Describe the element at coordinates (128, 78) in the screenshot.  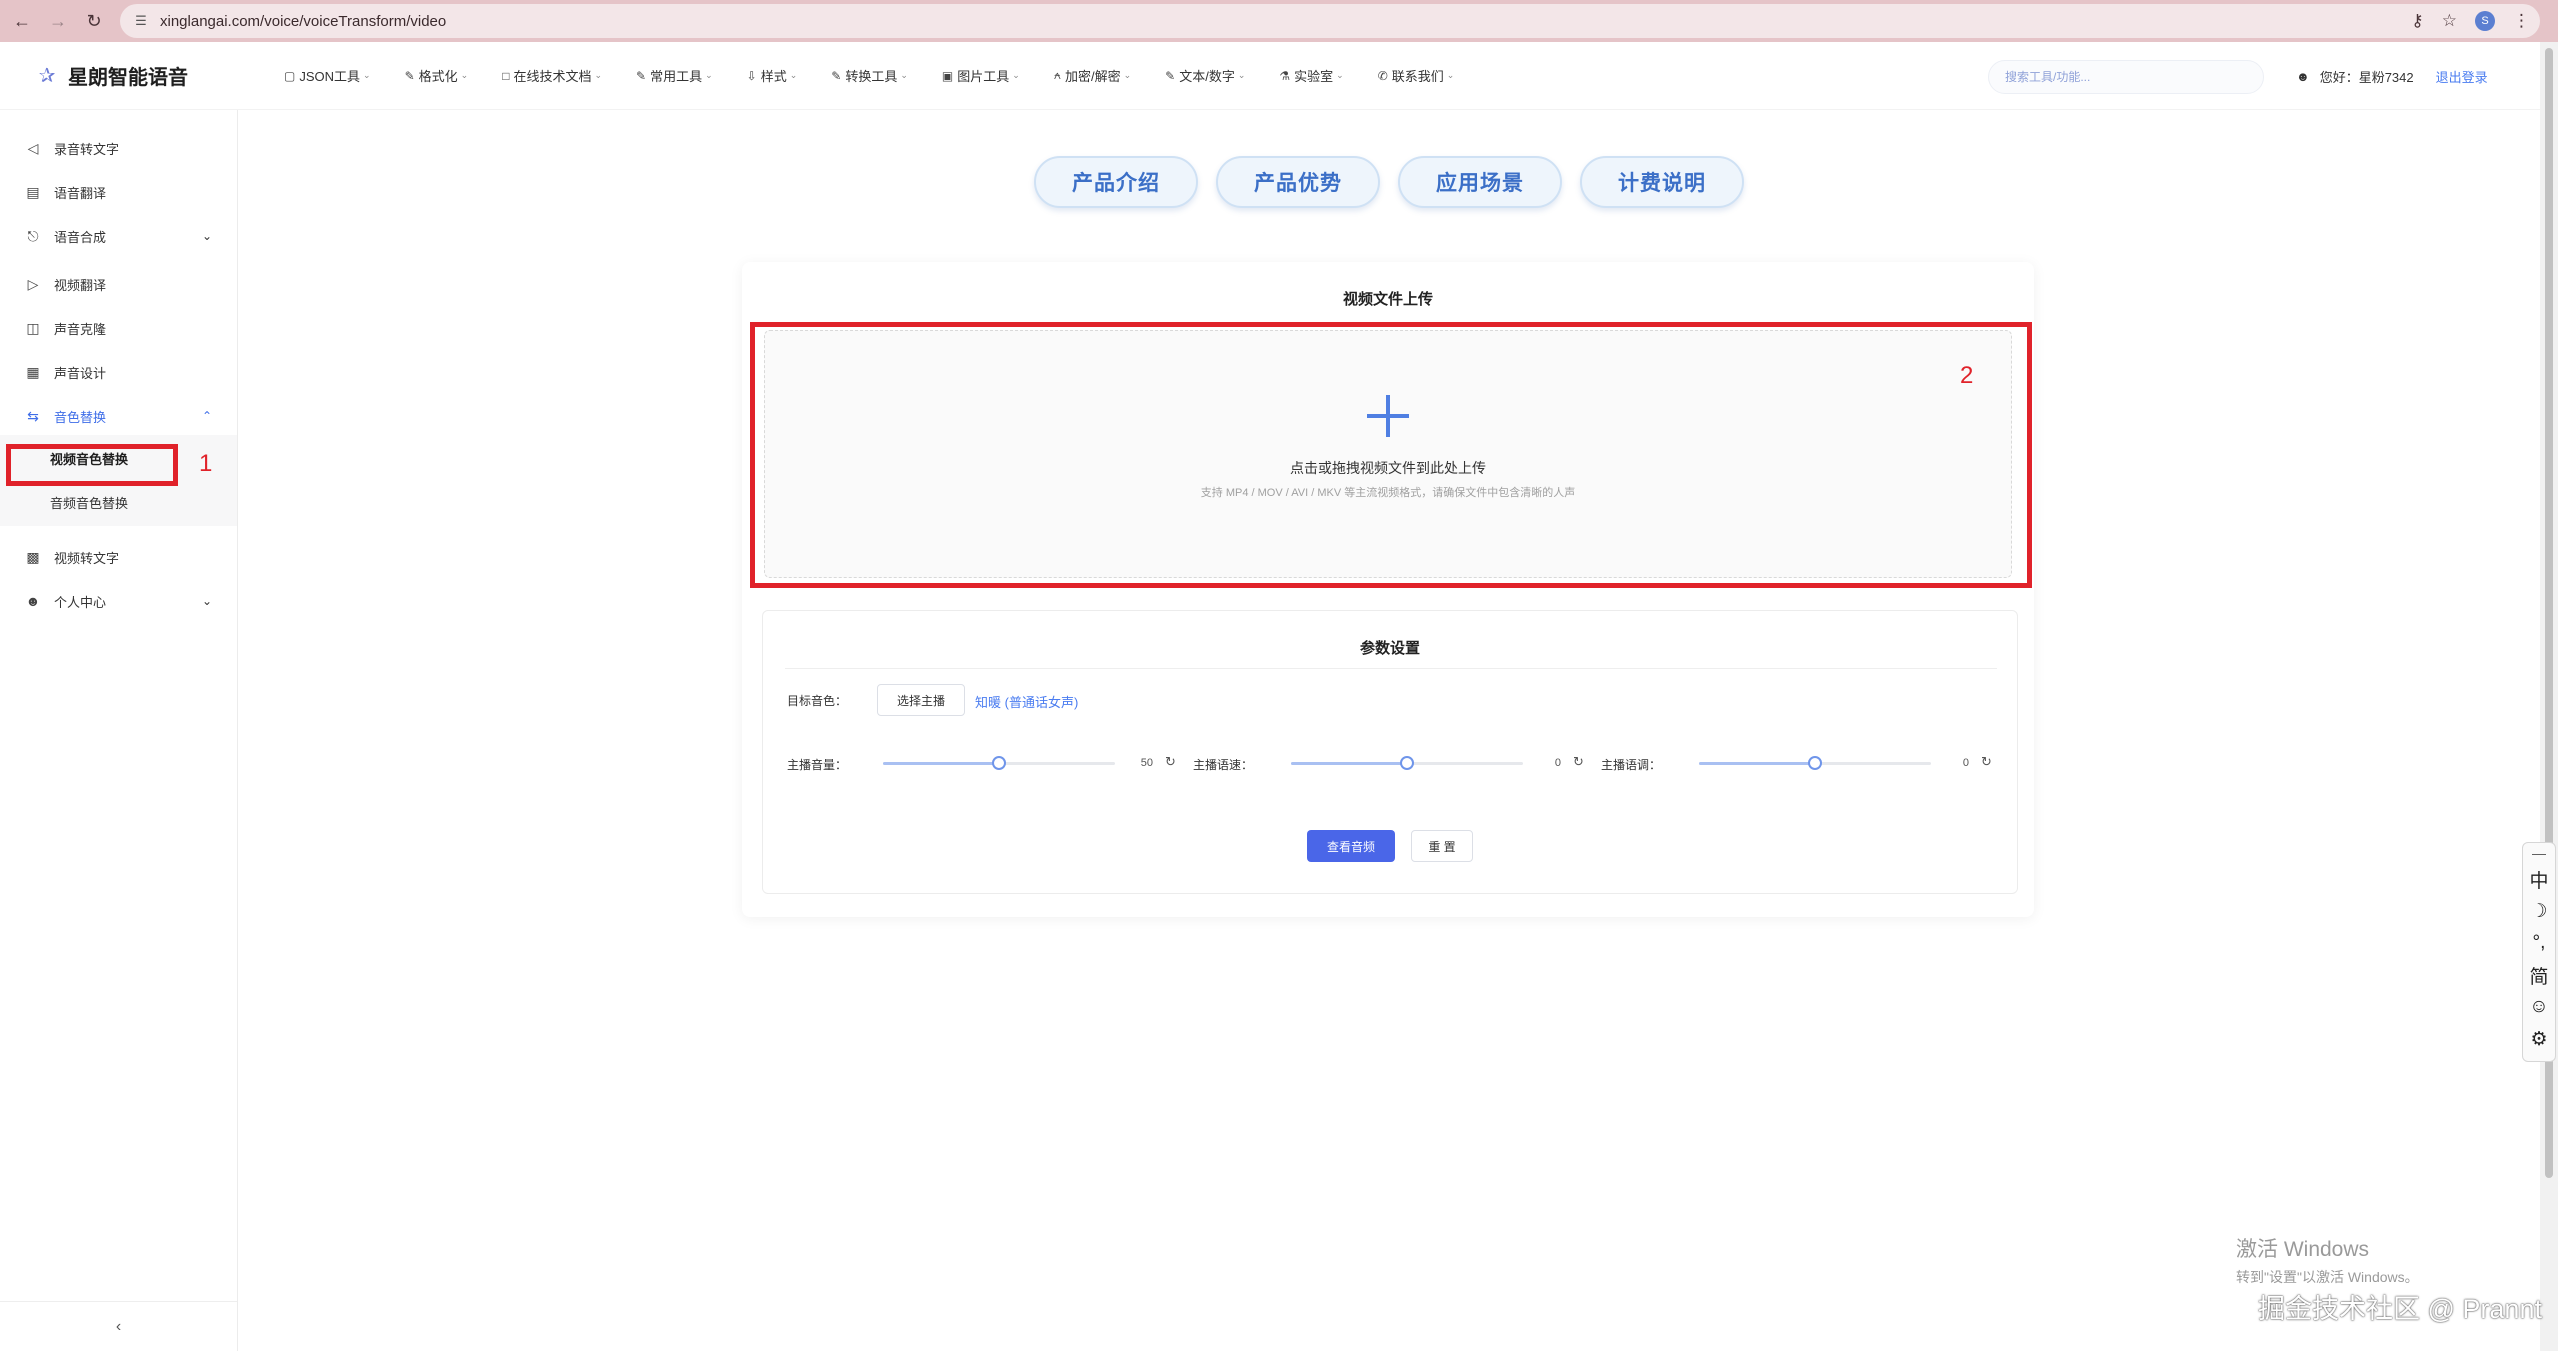
I see `logo-text: 星朗智能语音` at that location.